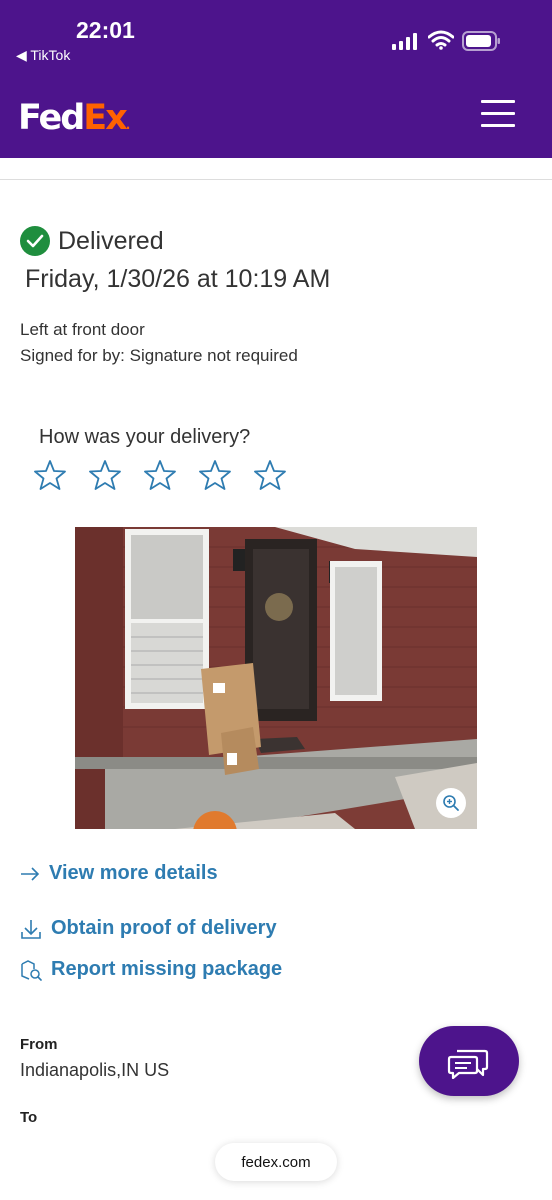 The image size is (552, 1200). I want to click on report-missing-link: Report missing package, so click(151, 969).